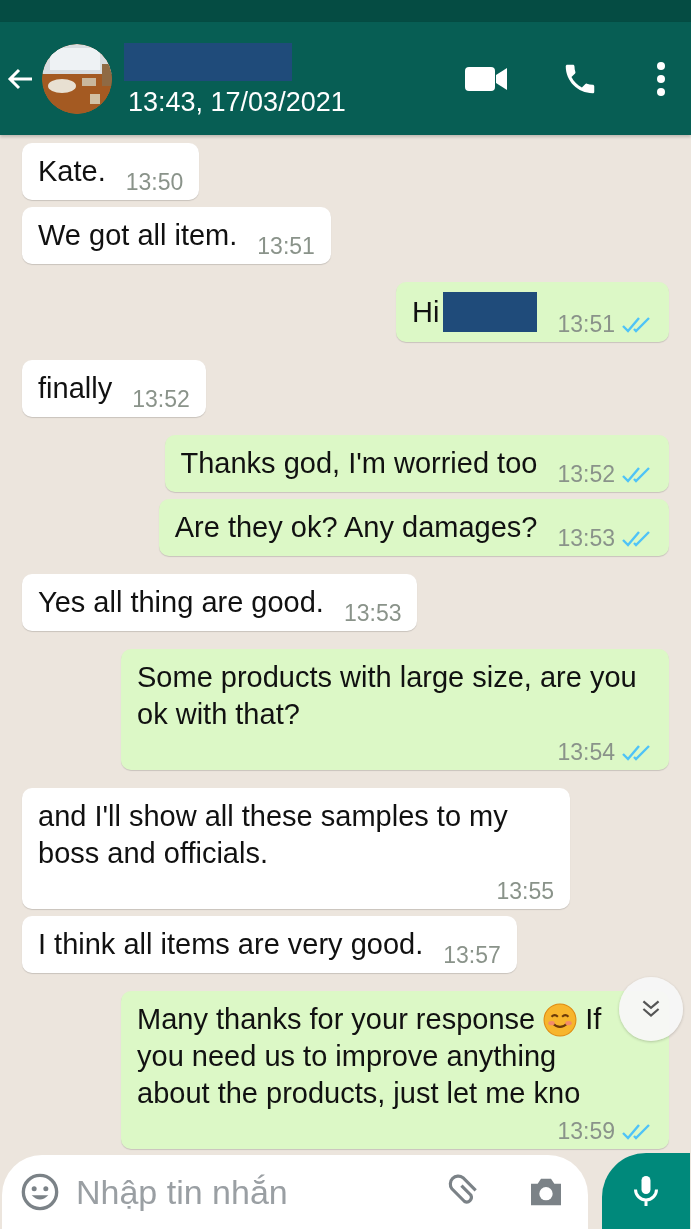 The image size is (691, 1229). Describe the element at coordinates (359, 1093) in the screenshot. I see `message-text: about the products, just let me kno` at that location.